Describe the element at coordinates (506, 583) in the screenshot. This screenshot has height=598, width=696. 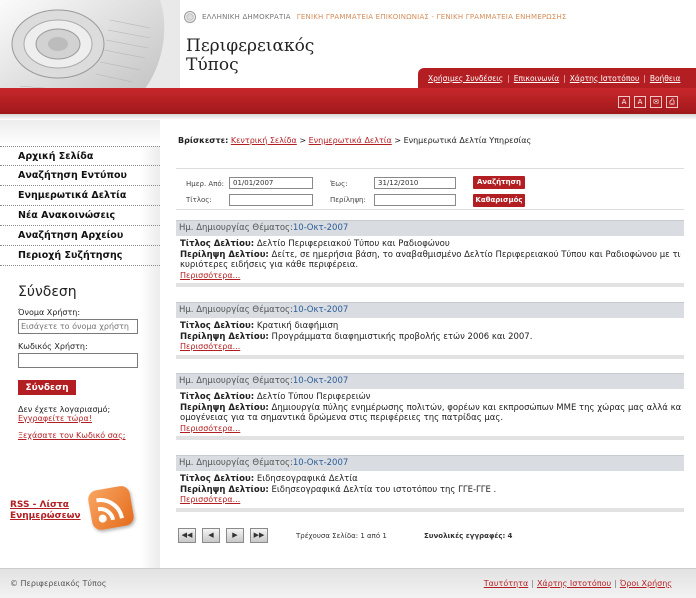
I see `footer-link-identity: Ταυτότητα` at that location.